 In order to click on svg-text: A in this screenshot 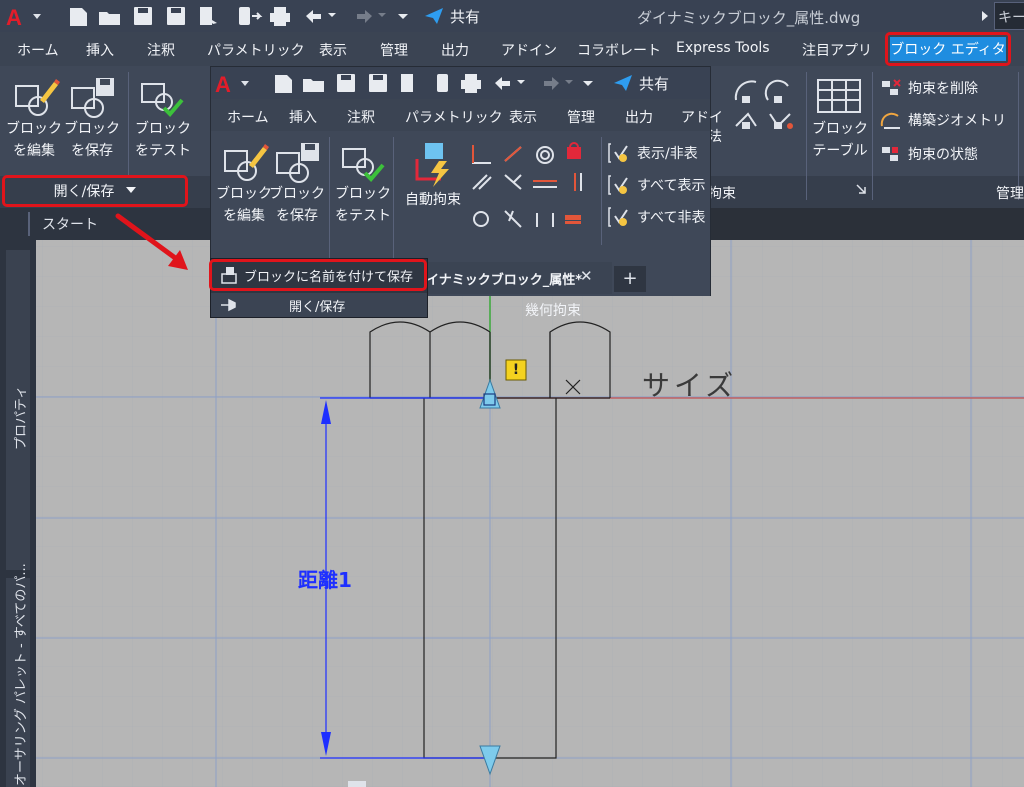, I will do `click(223, 83)`.